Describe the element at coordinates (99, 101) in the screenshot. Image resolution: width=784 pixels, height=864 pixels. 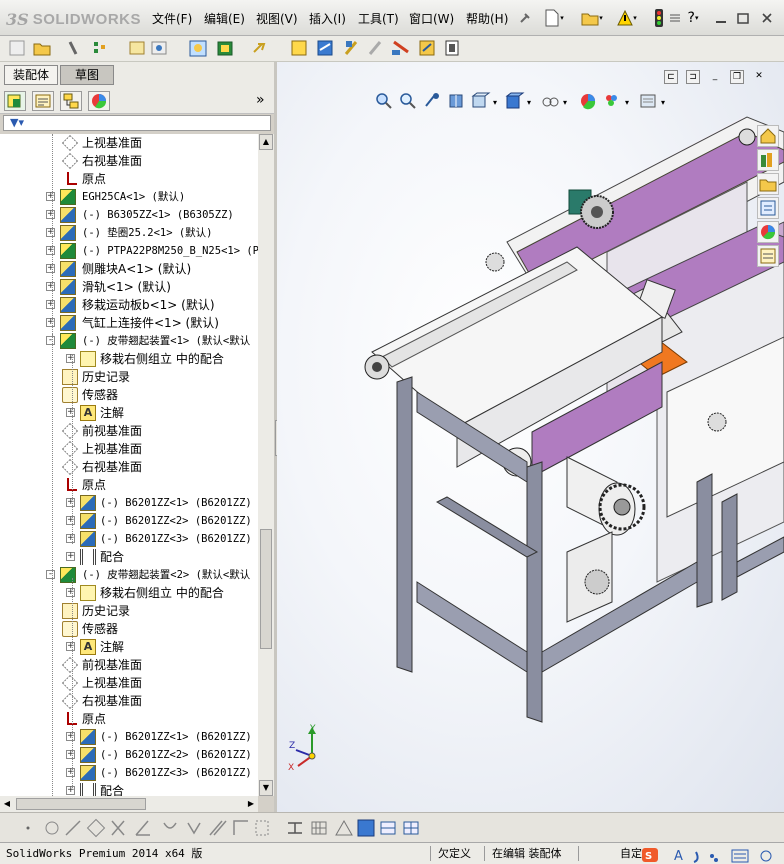
I see `display-manager-icon` at that location.